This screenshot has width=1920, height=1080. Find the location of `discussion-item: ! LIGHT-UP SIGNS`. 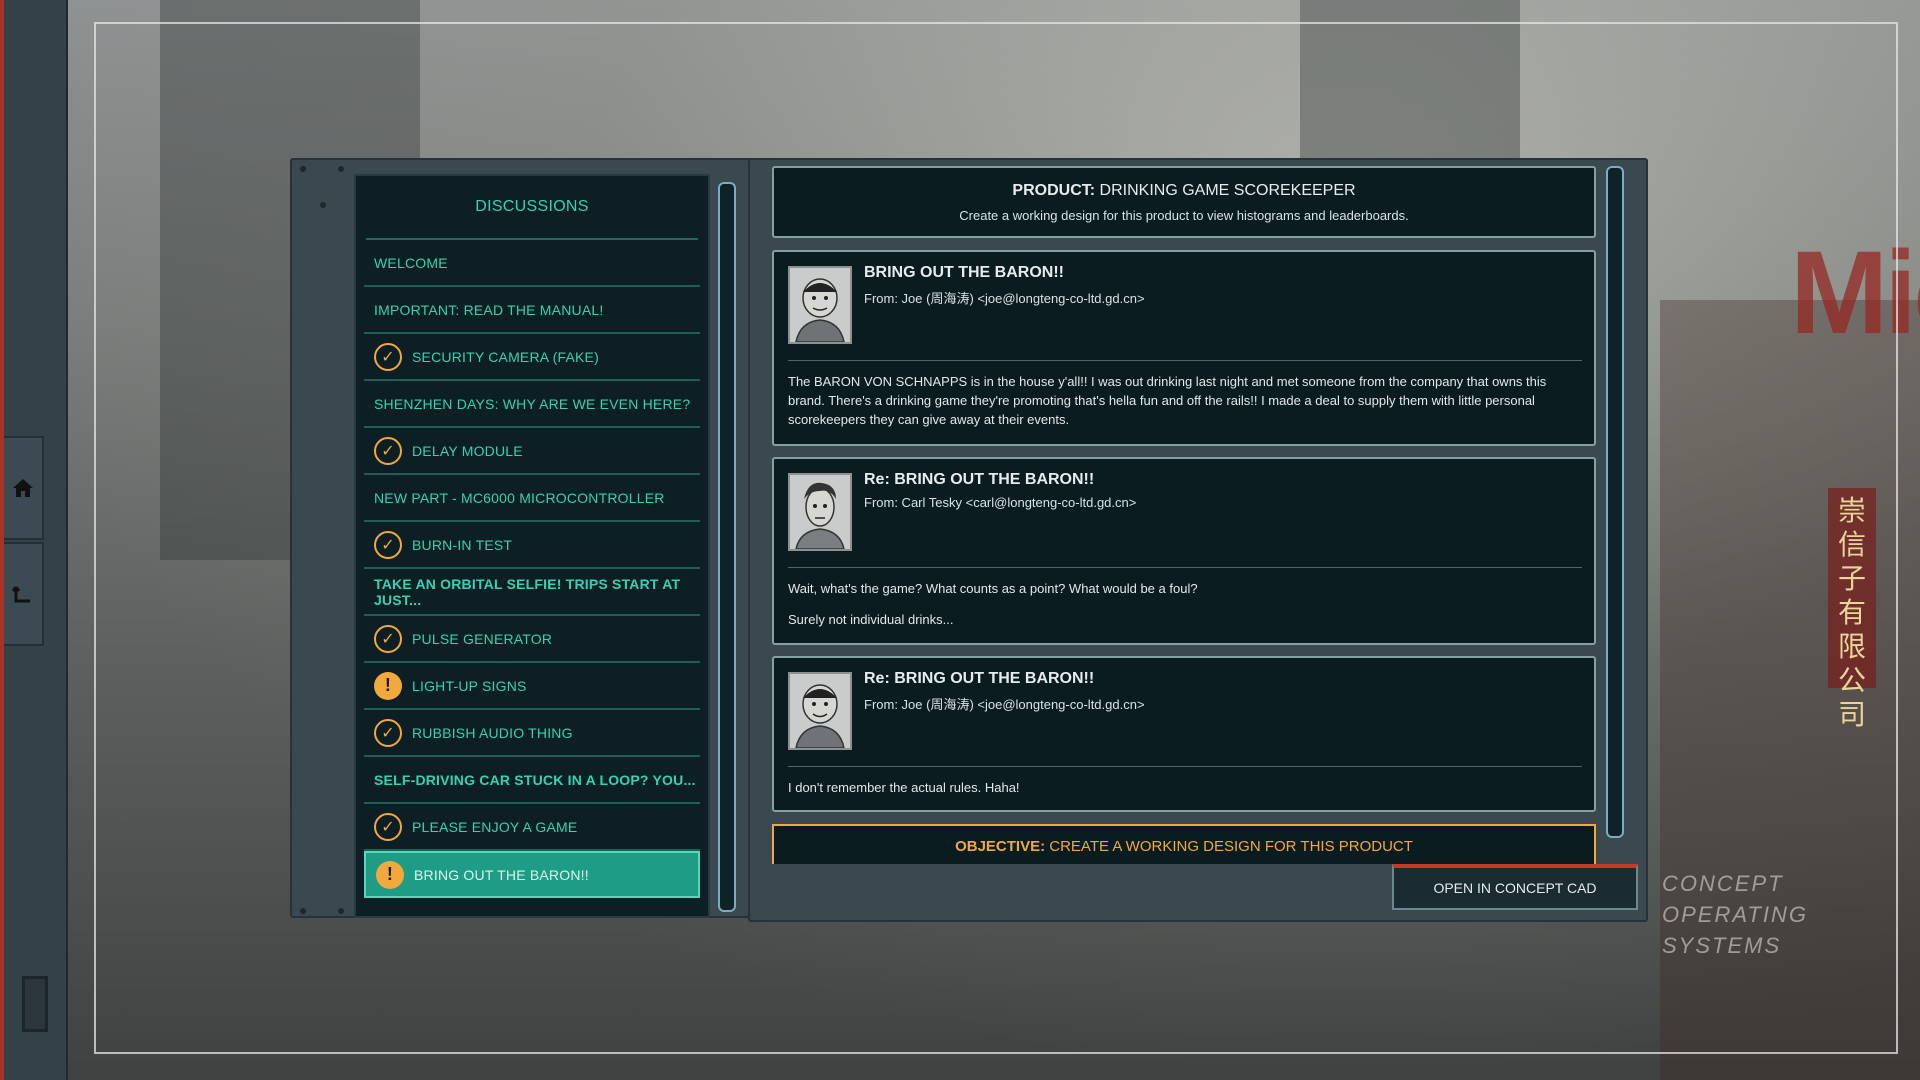

discussion-item: ! LIGHT-UP SIGNS is located at coordinates (532, 686).